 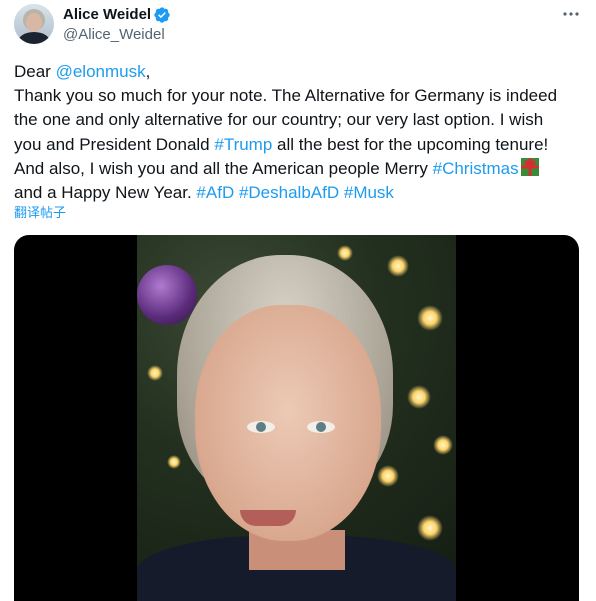 I want to click on gift-emoji, so click(x=529, y=166).